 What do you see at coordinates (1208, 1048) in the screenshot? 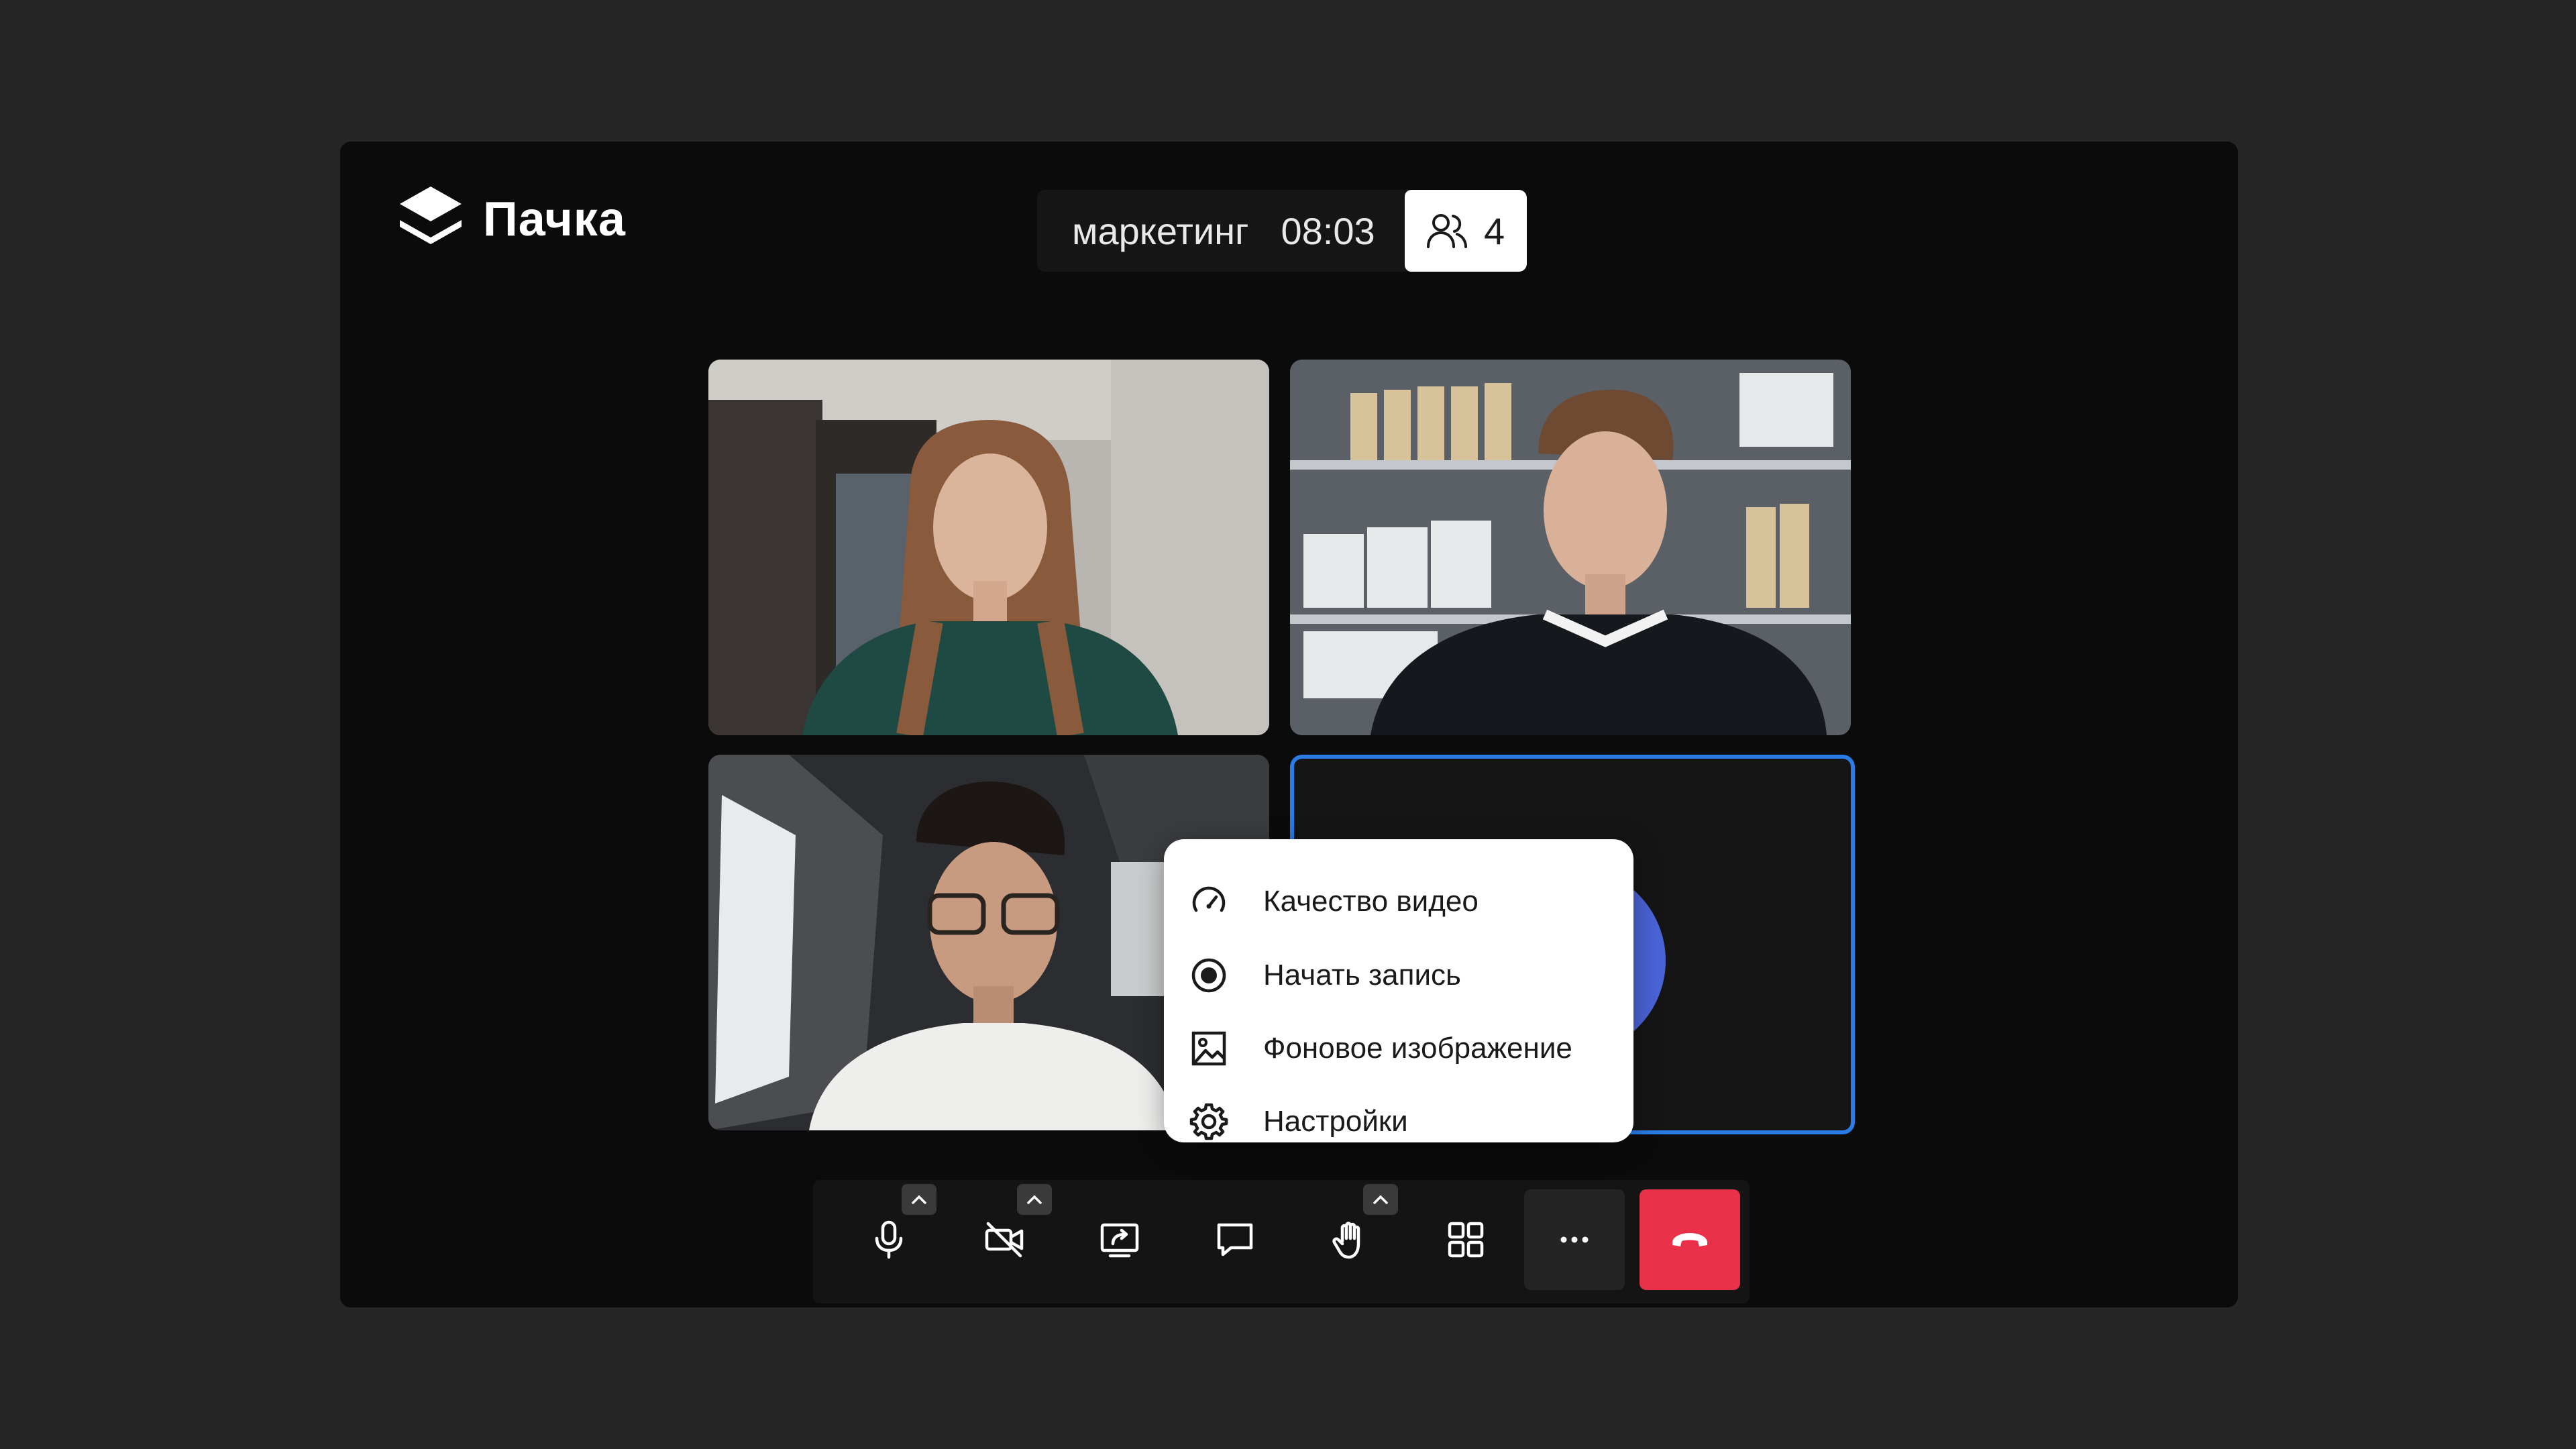
I see `image-icon` at bounding box center [1208, 1048].